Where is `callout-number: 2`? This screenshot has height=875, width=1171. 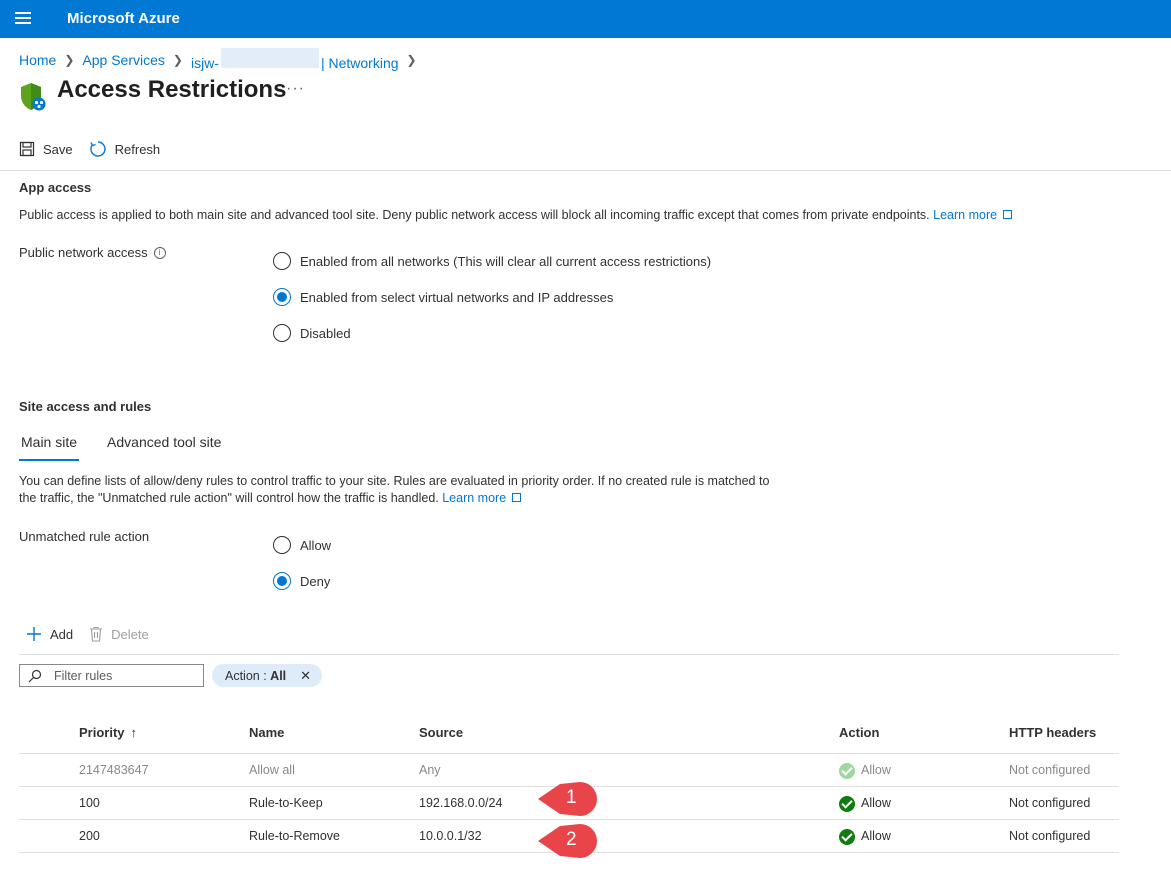
callout-number: 2 is located at coordinates (571, 839).